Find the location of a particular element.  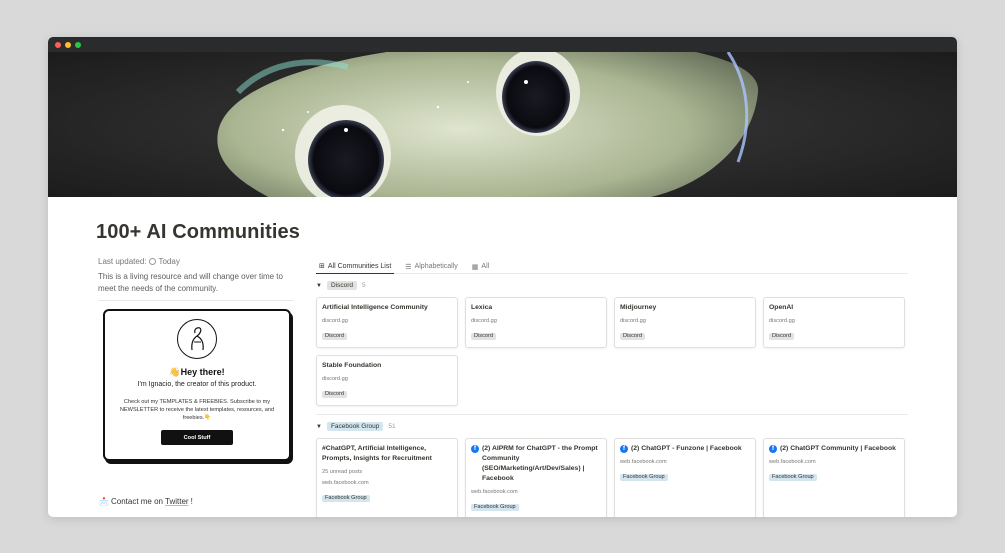

group-header-discord: ▼ Discord 5 is located at coordinates (612, 285).